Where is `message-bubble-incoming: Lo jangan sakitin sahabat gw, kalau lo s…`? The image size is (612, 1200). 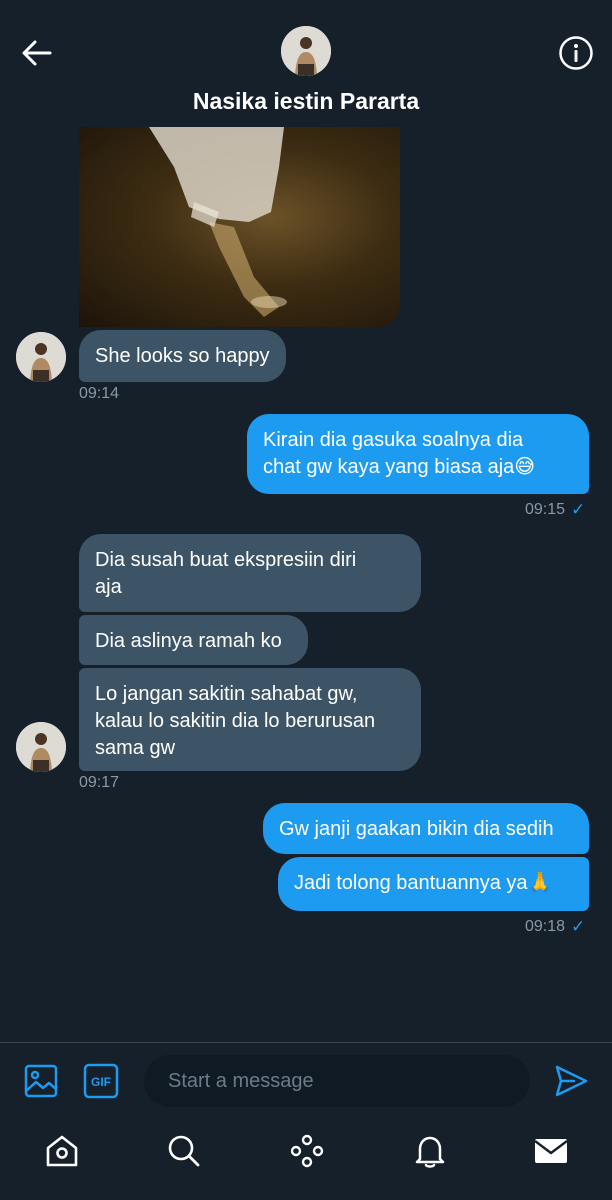 message-bubble-incoming: Lo jangan sakitin sahabat gw, kalau lo s… is located at coordinates (250, 719).